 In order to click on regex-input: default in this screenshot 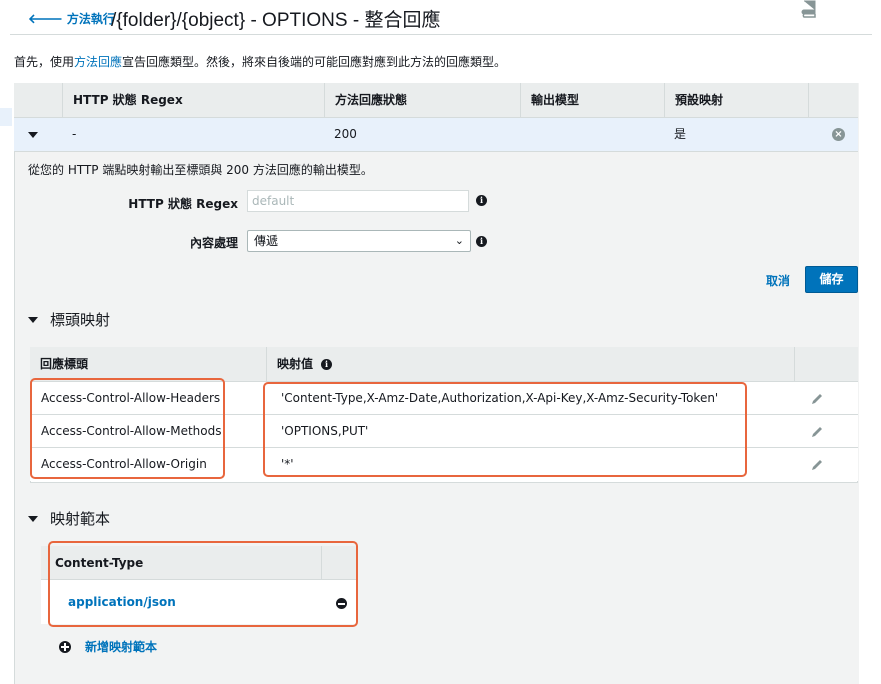, I will do `click(358, 201)`.